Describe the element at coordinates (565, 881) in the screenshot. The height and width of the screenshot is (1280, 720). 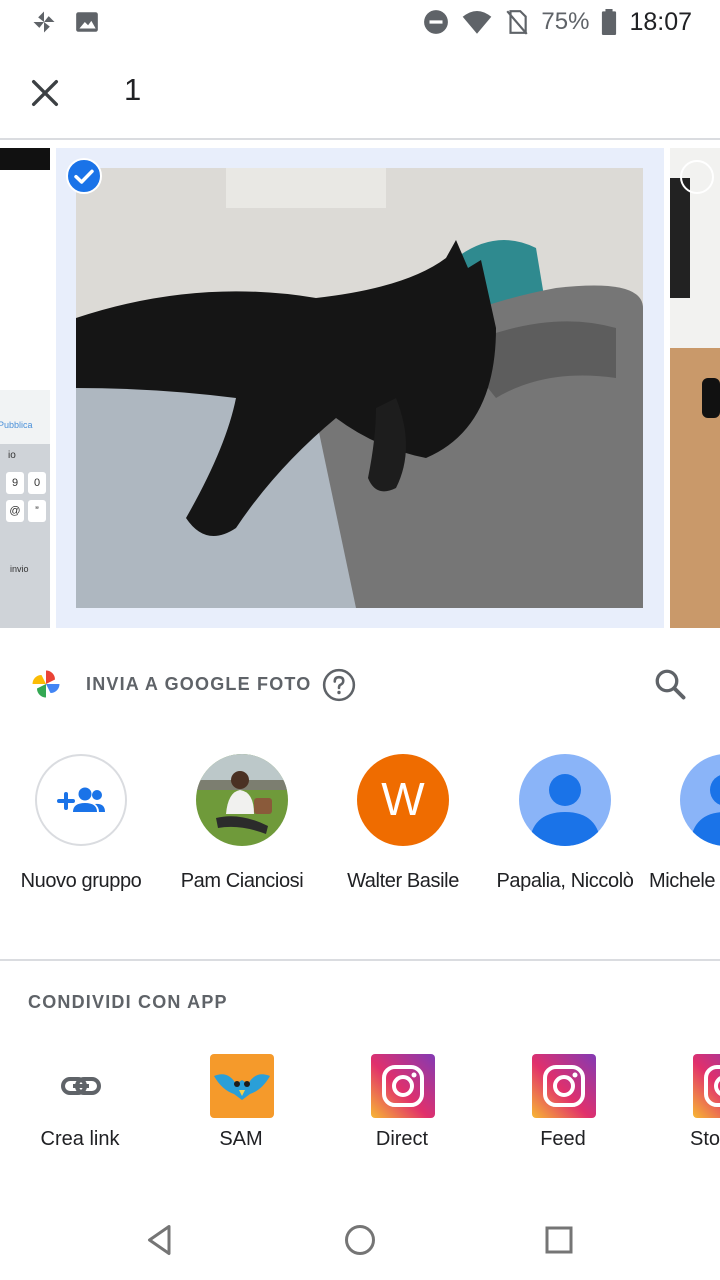
I see `contact-name: Papalia, Niccolò` at that location.